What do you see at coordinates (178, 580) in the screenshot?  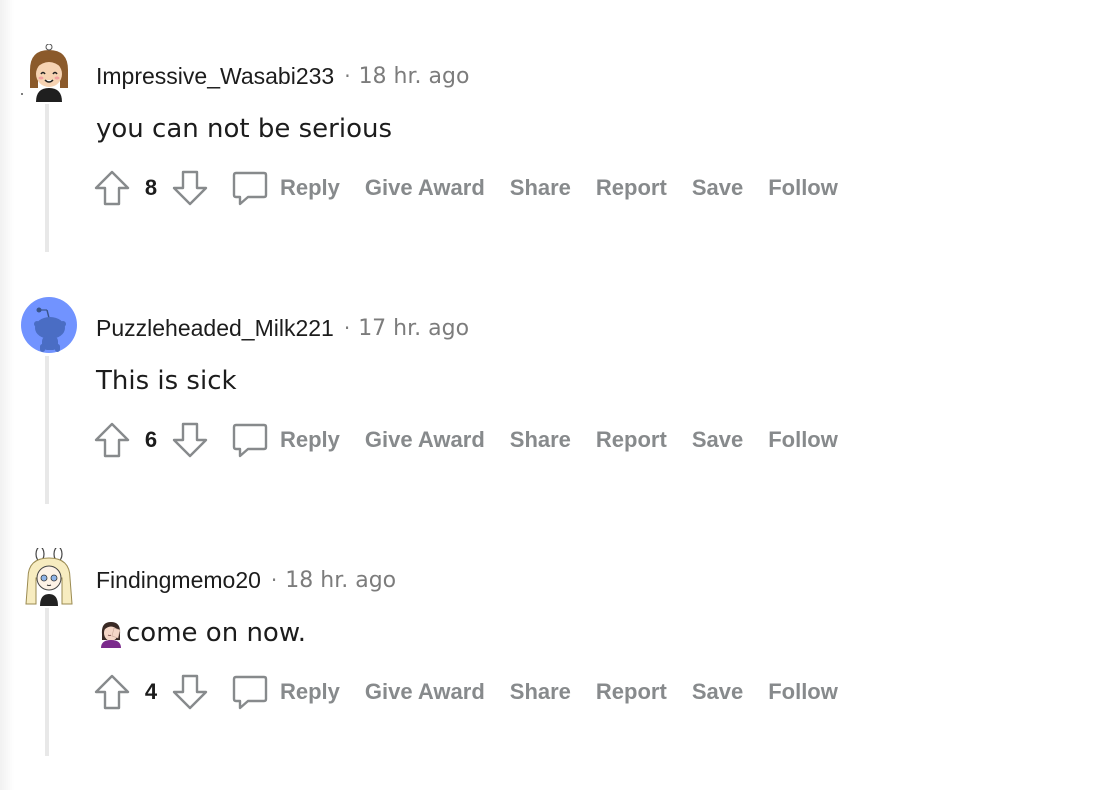 I see `username-link: Findingmemo20` at bounding box center [178, 580].